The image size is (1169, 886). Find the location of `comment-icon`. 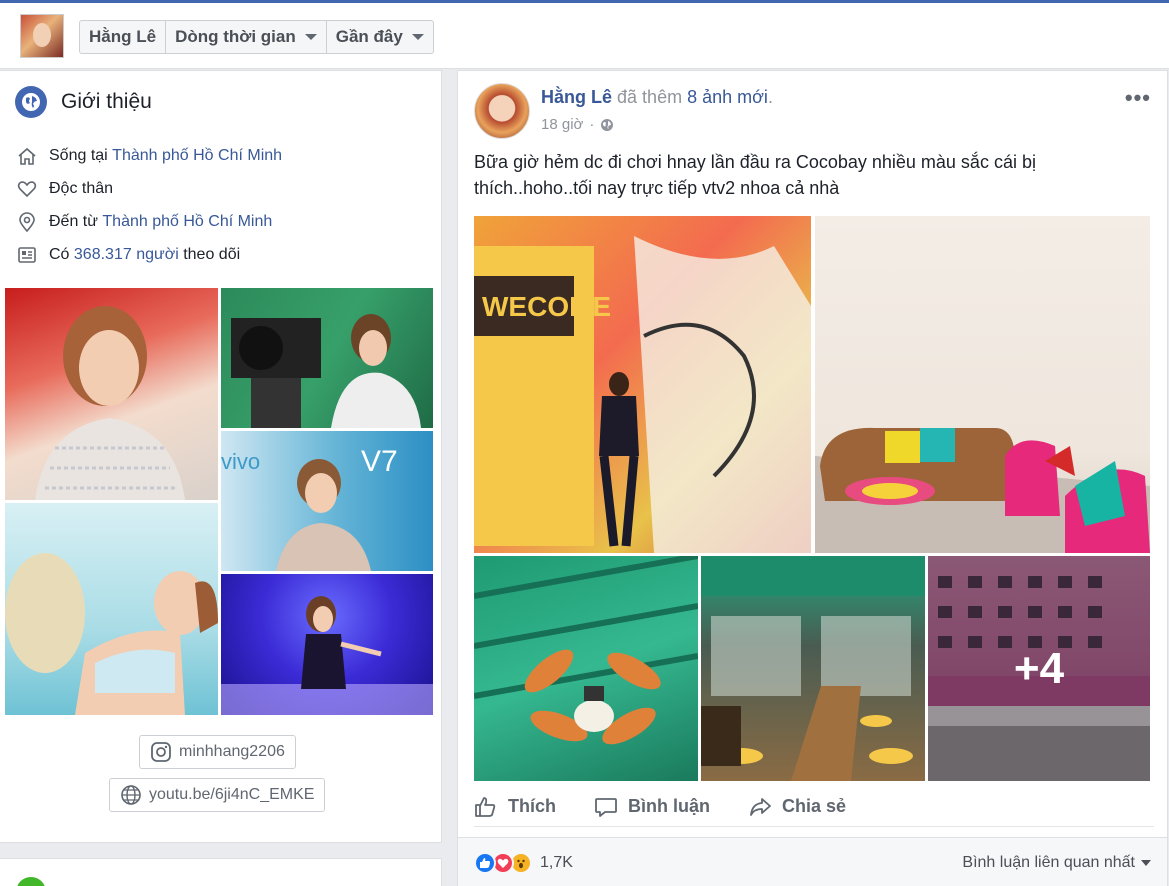

comment-icon is located at coordinates (606, 807).